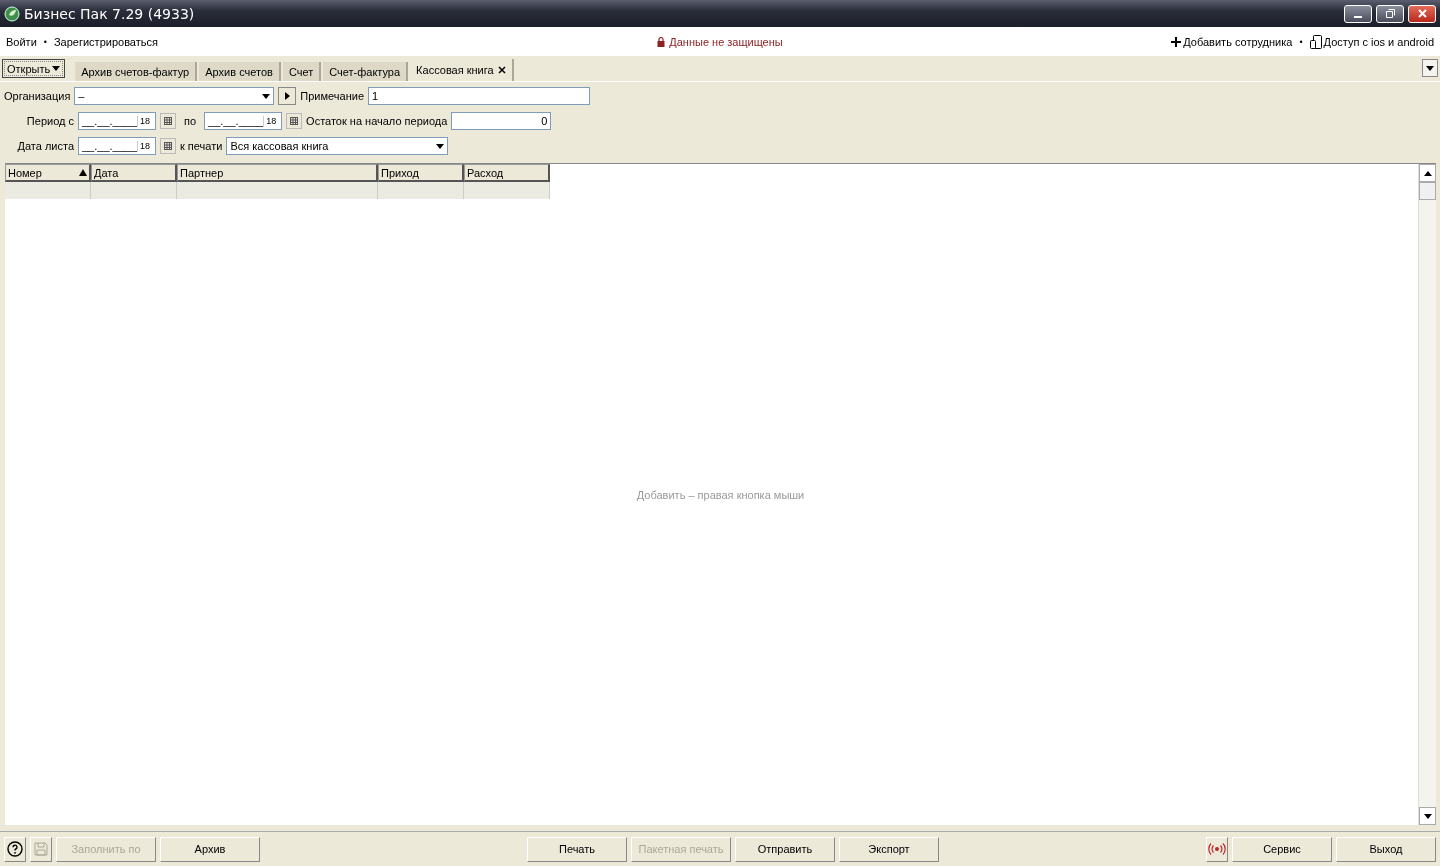  Describe the element at coordinates (1427, 494) in the screenshot. I see `scrollbar` at that location.